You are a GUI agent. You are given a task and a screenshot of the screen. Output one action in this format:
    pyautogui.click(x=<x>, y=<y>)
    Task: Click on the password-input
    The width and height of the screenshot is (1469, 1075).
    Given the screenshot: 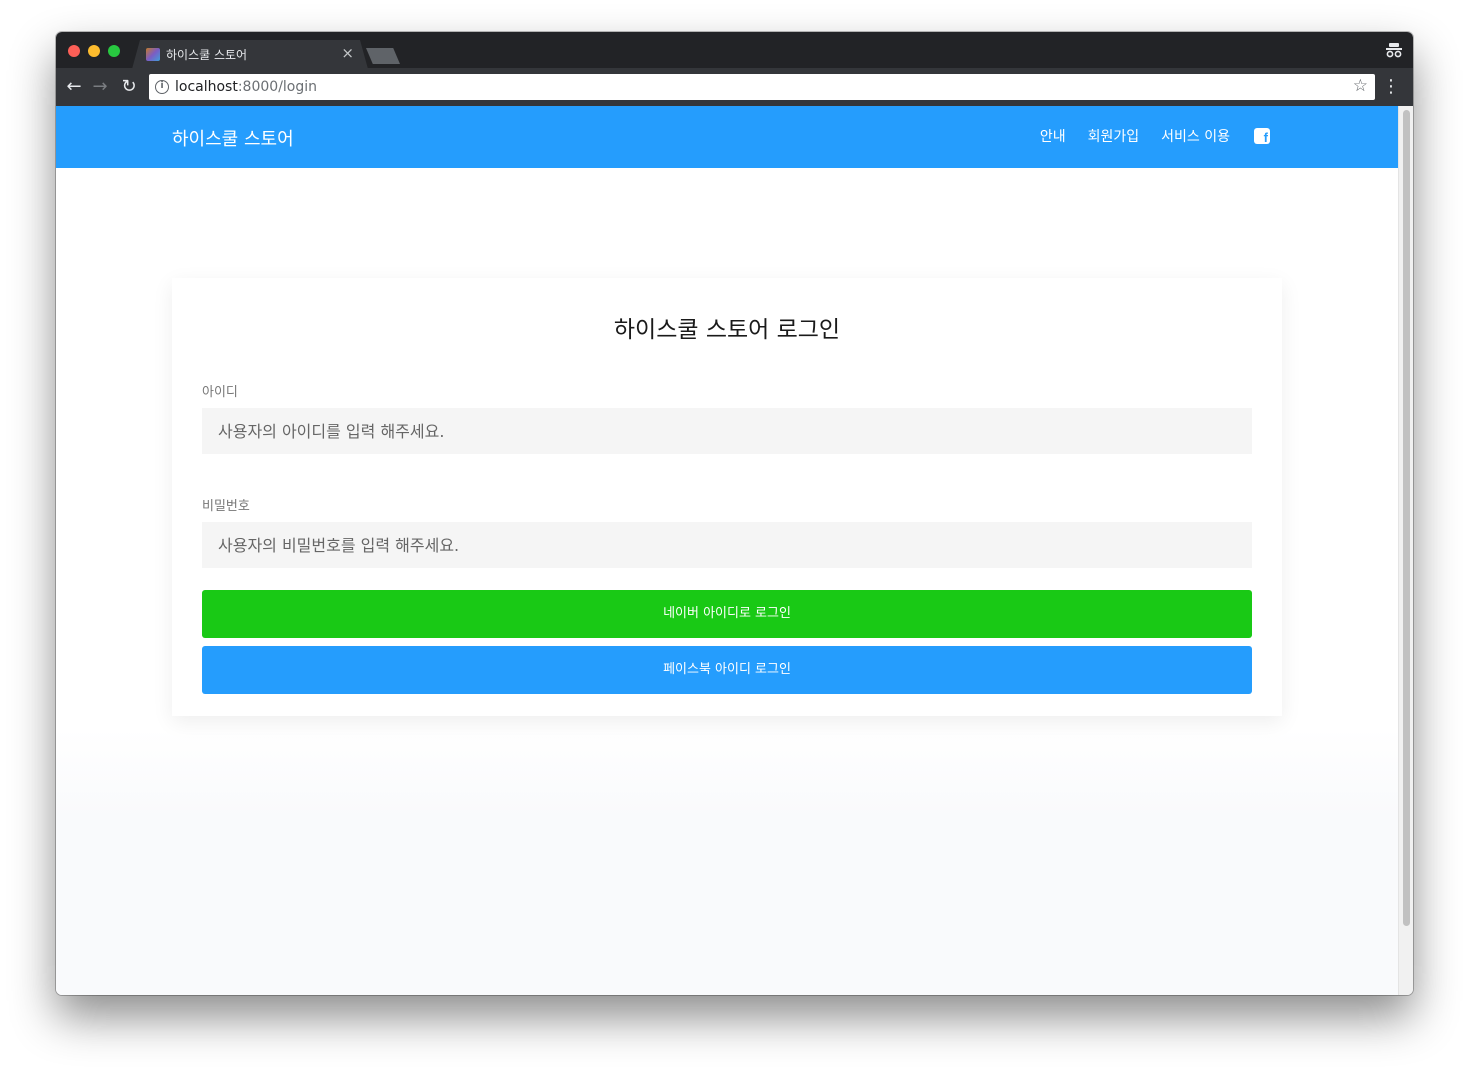 What is the action you would take?
    pyautogui.click(x=727, y=545)
    